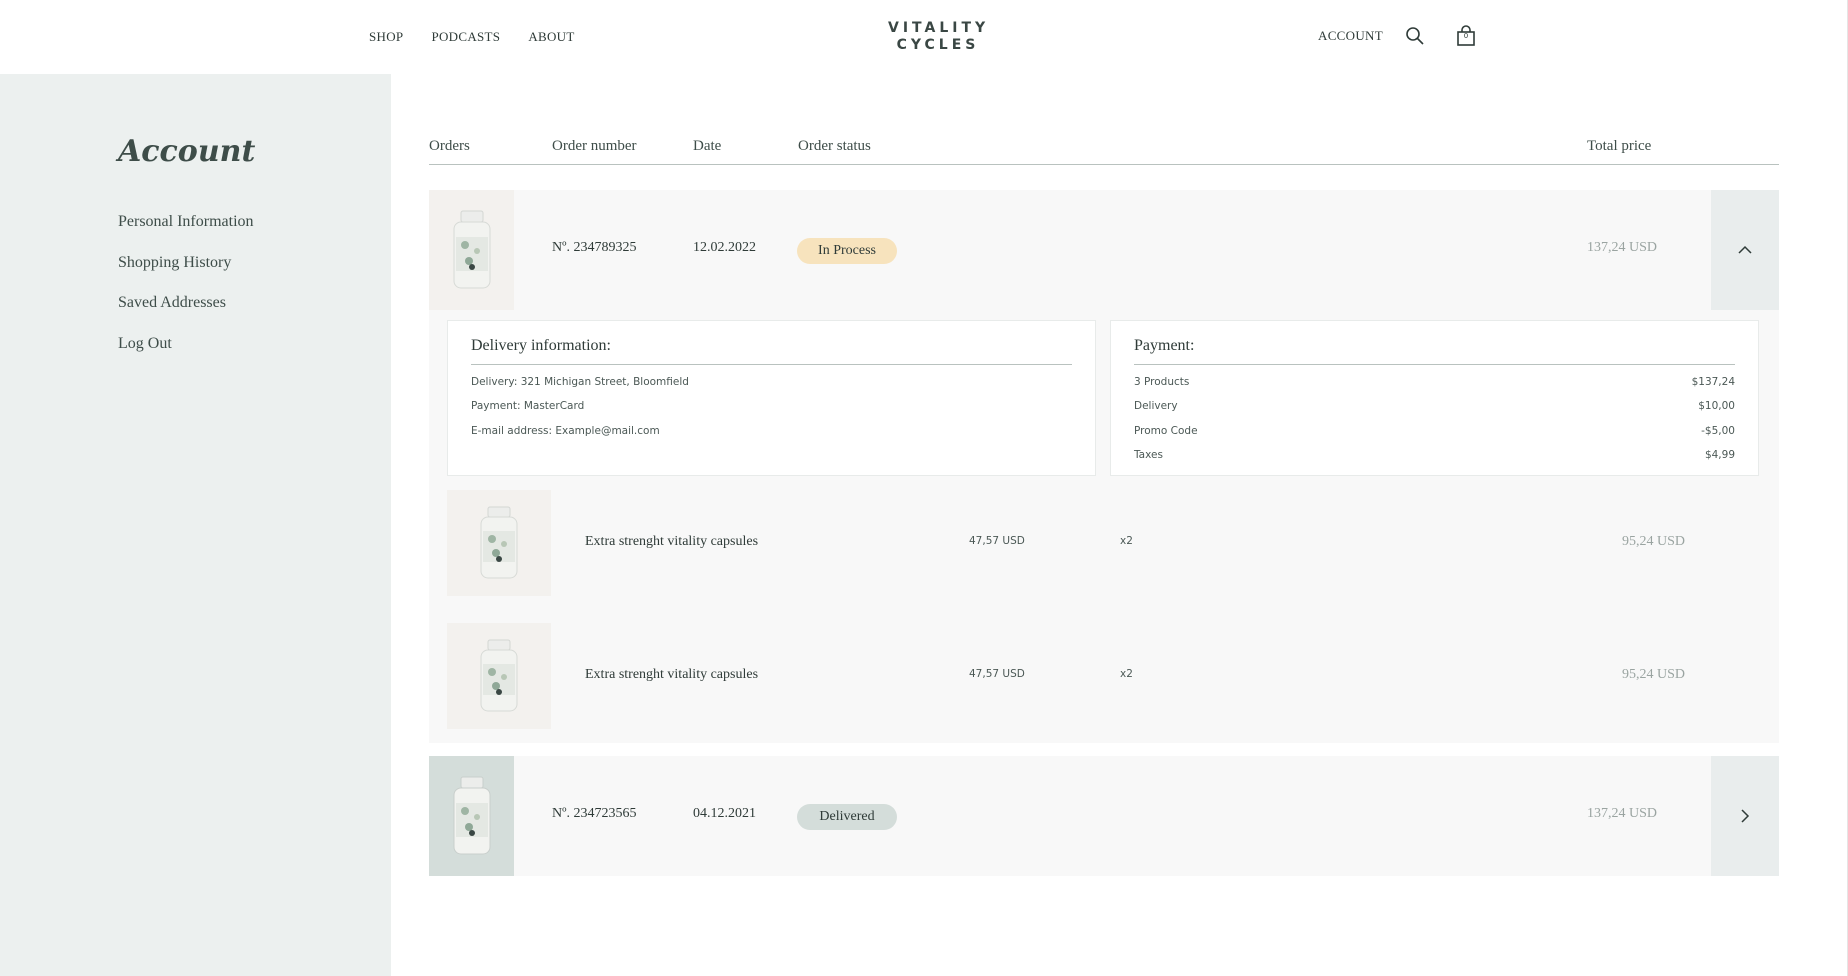  What do you see at coordinates (1350, 36) in the screenshot?
I see `nav-account: ACCOUNT` at bounding box center [1350, 36].